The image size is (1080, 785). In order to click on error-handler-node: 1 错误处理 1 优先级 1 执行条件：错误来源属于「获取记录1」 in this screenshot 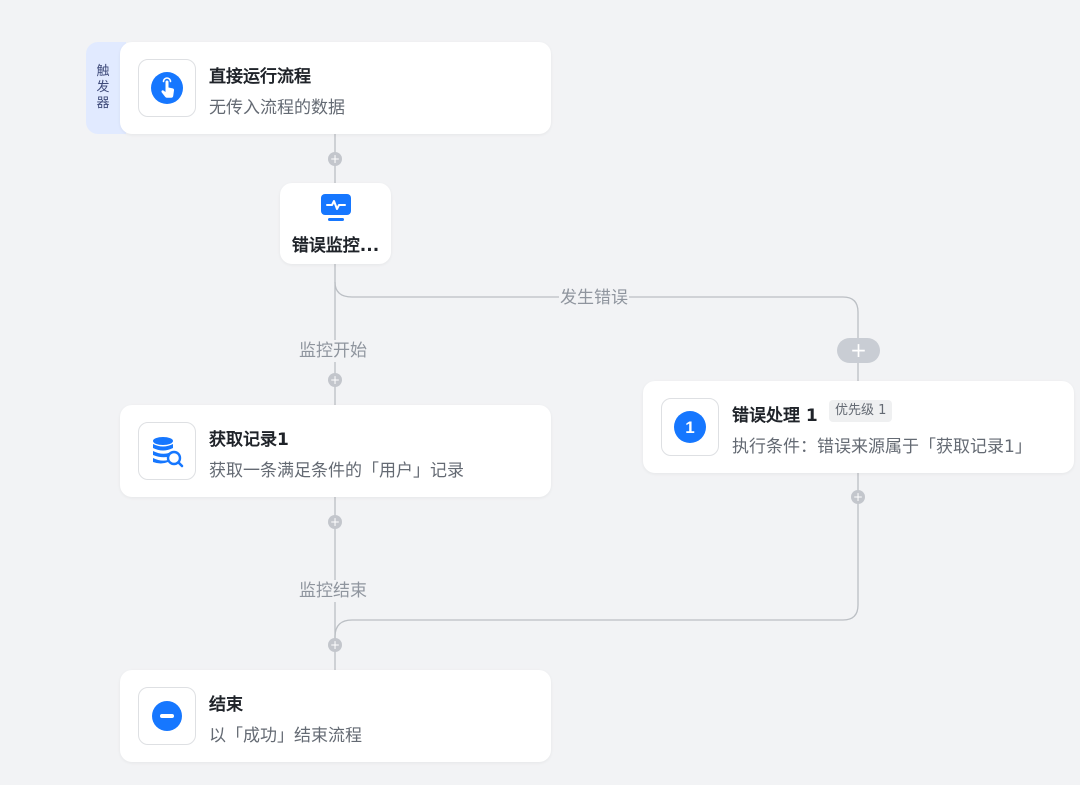, I will do `click(858, 427)`.